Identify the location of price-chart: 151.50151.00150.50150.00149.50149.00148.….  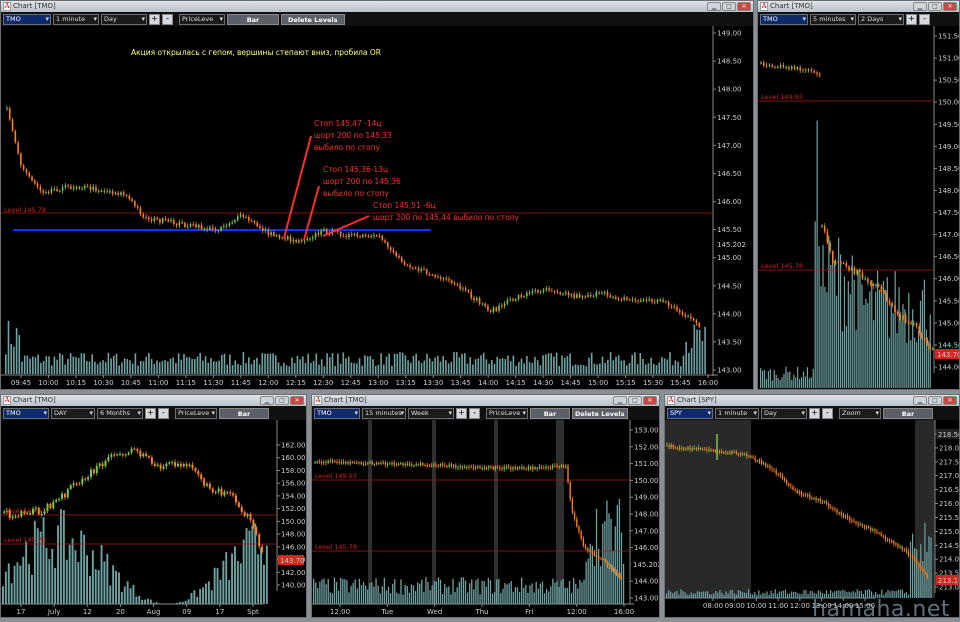
(859, 208).